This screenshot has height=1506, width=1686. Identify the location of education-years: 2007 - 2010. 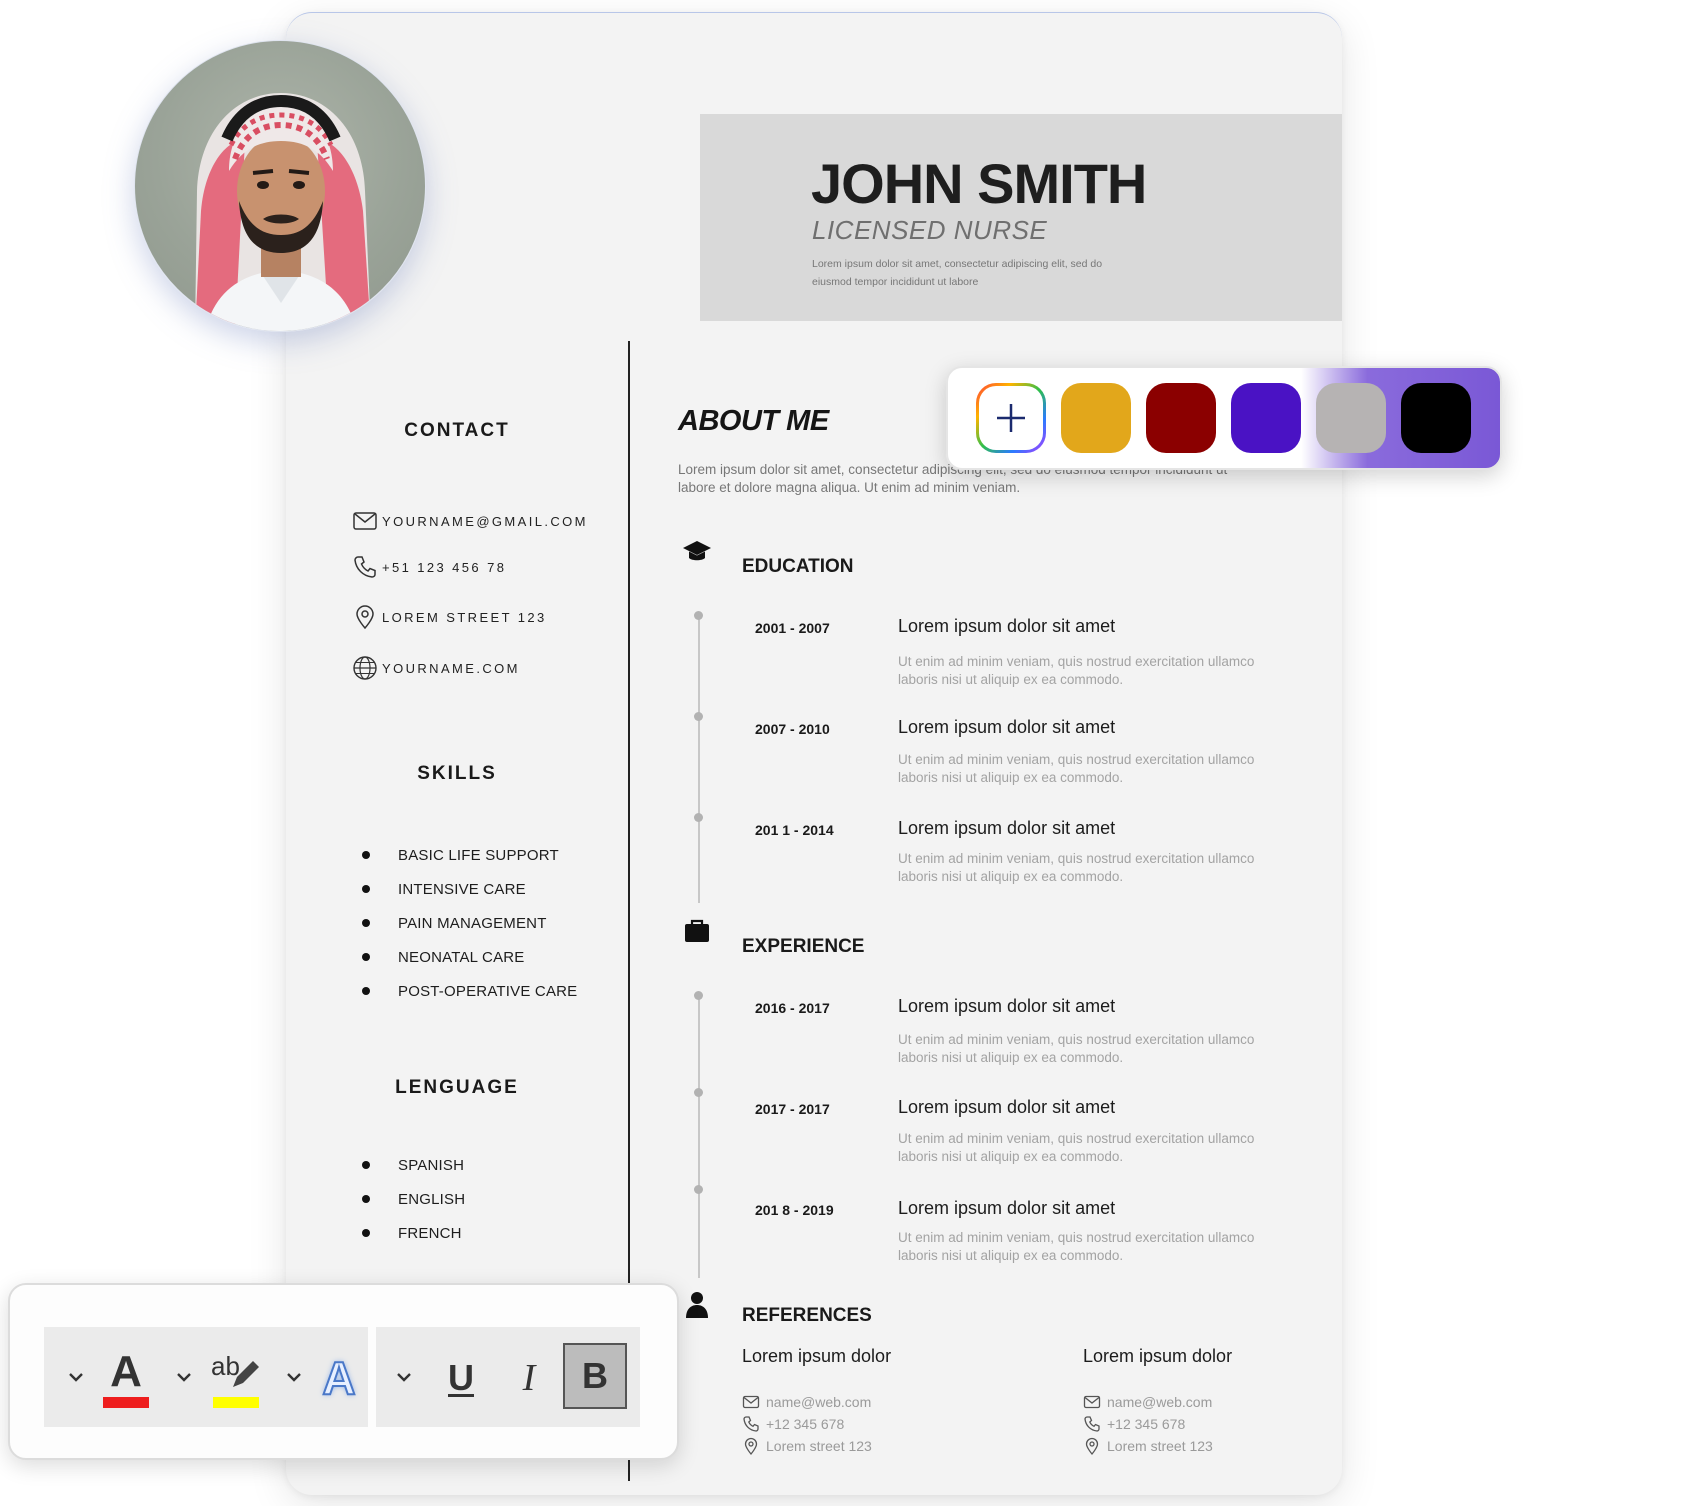
(792, 729).